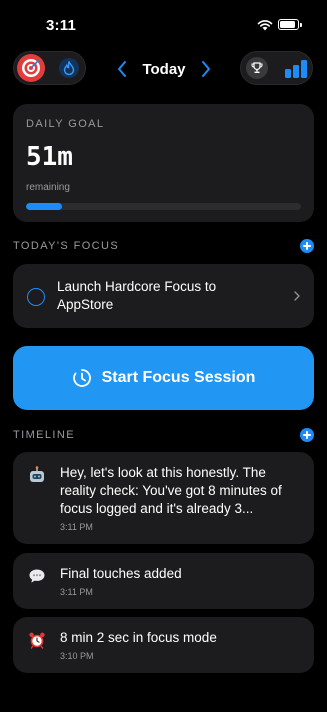 This screenshot has width=327, height=712. I want to click on timeline-item-message: 8 min 2 sec in focus mode, so click(138, 637).